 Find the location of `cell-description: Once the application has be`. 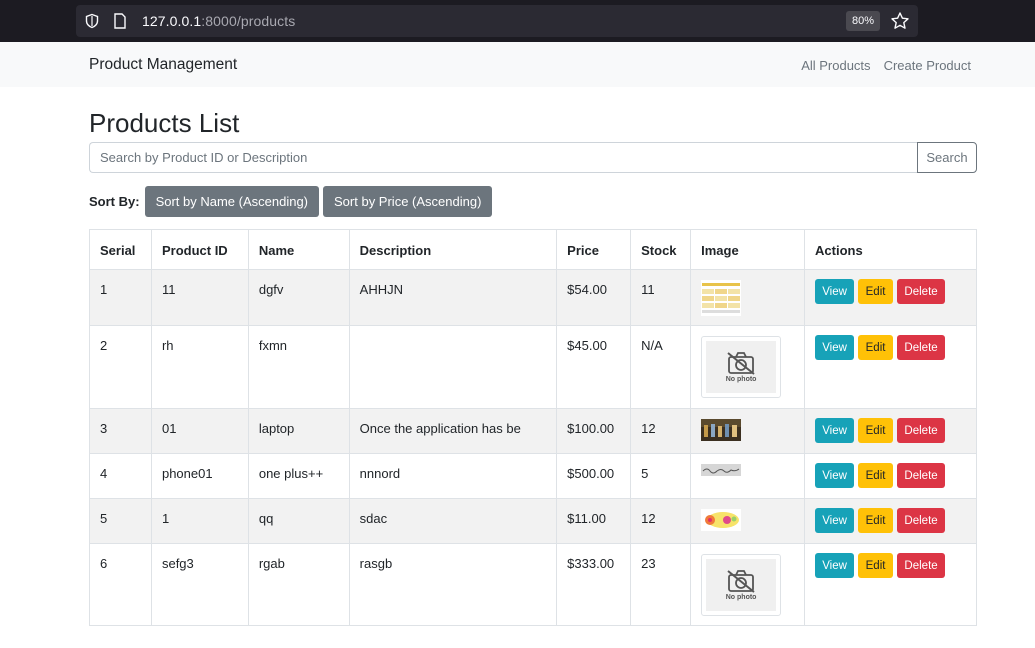

cell-description: Once the application has be is located at coordinates (453, 431).